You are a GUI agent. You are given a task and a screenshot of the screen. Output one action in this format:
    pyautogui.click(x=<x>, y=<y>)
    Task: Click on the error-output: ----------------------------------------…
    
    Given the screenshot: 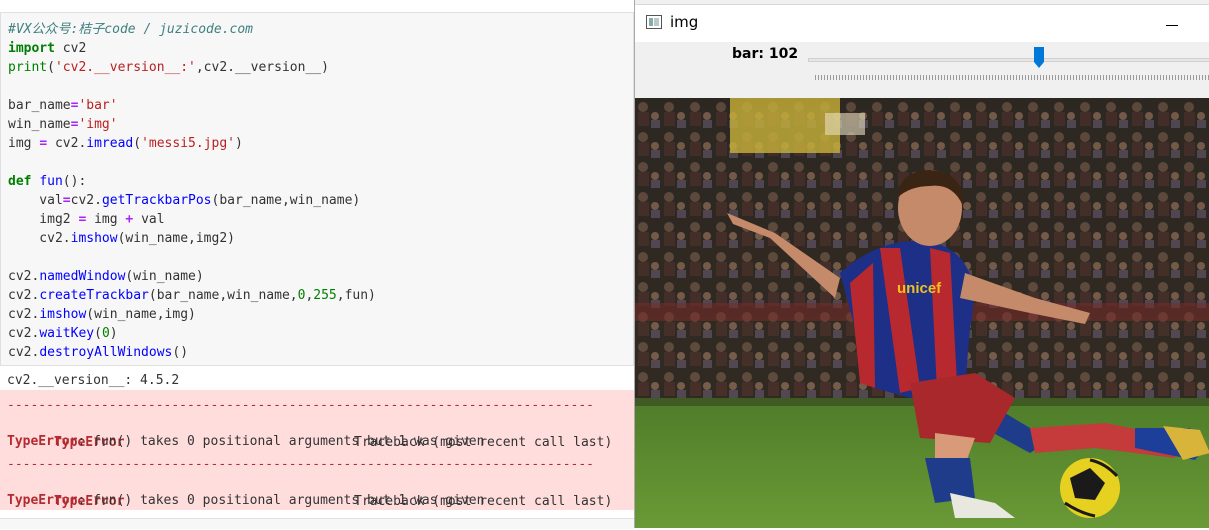 What is the action you would take?
    pyautogui.click(x=317, y=450)
    